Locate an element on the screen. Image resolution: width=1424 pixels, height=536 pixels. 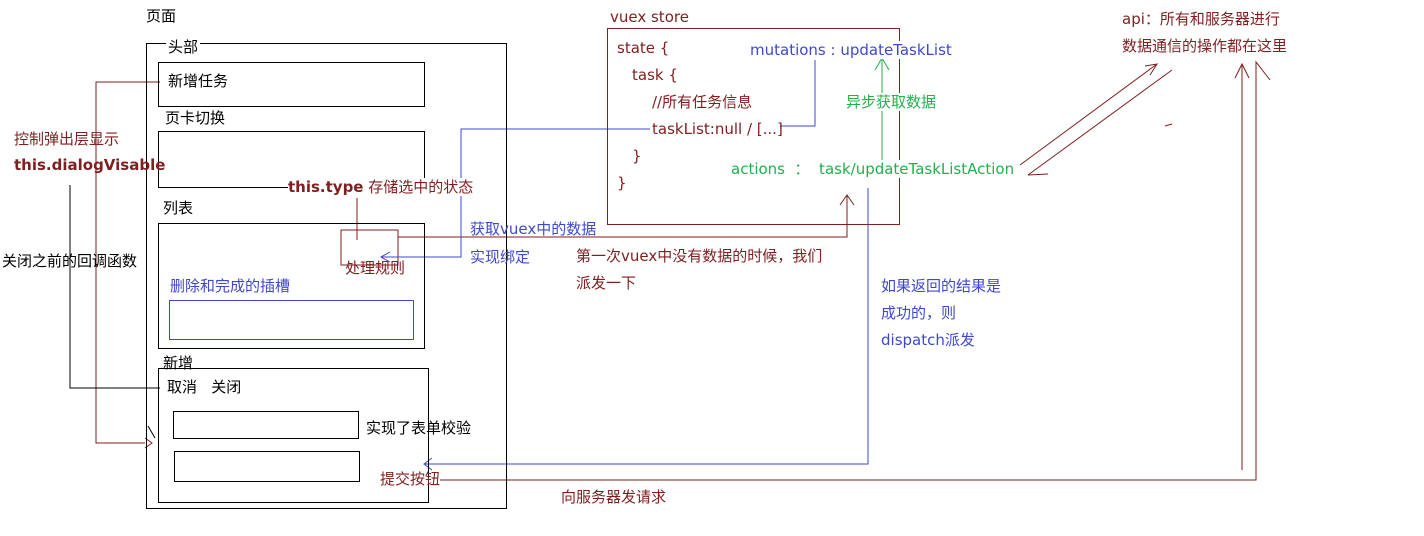
store-title: vuex store is located at coordinates (649, 17).